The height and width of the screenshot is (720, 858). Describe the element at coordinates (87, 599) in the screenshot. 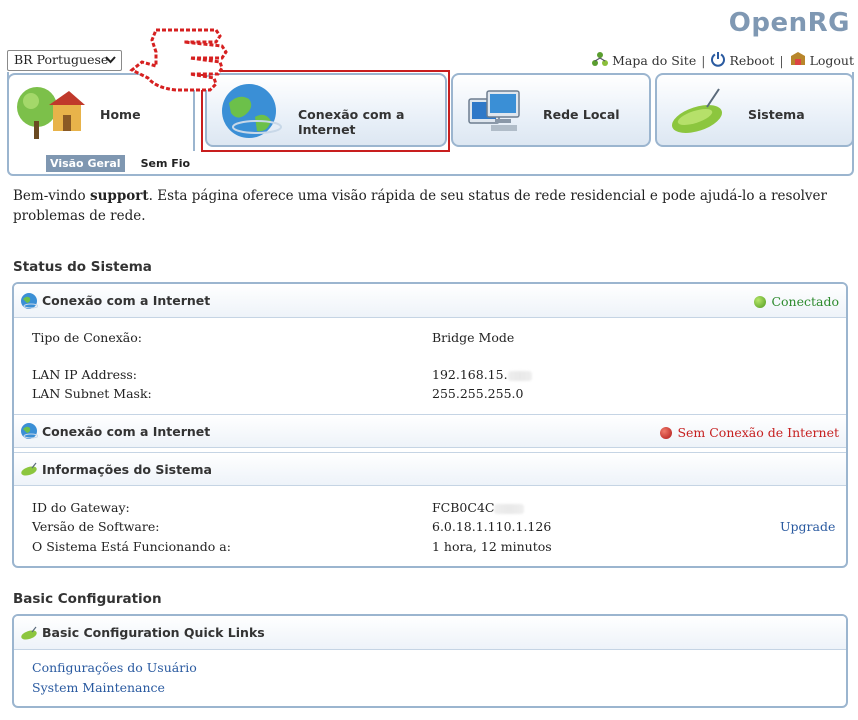

I see `basic-config-title: Basic Configuration` at that location.